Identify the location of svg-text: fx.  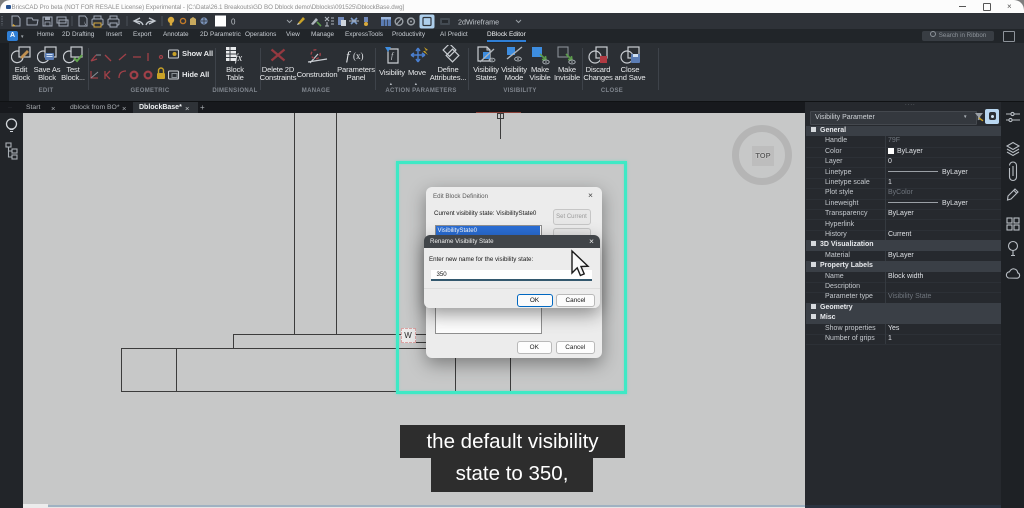
(239, 58).